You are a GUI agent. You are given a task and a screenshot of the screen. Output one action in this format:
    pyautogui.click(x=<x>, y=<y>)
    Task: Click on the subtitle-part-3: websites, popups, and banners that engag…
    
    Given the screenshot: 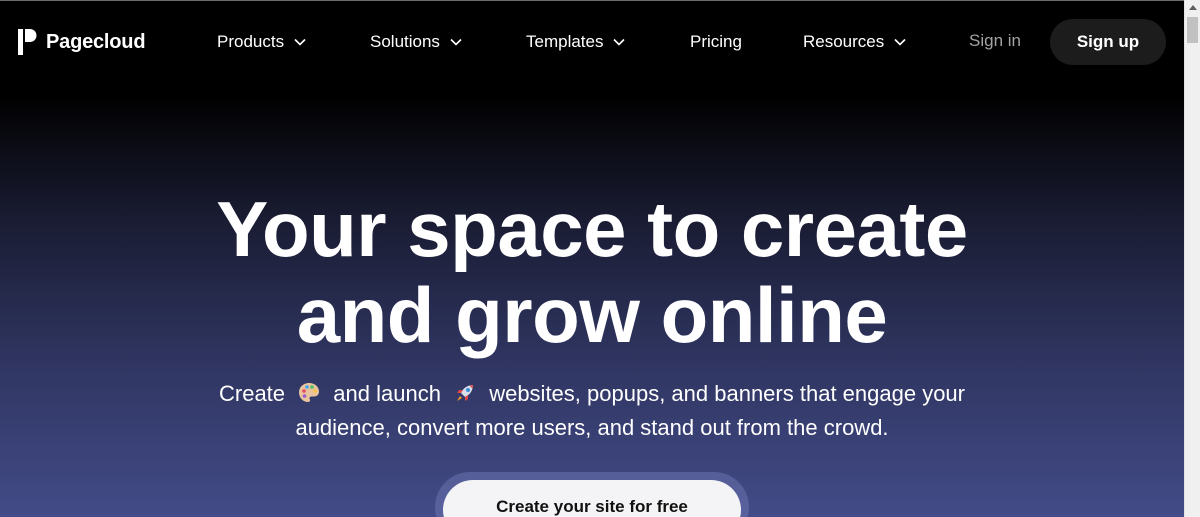 What is the action you would take?
    pyautogui.click(x=727, y=393)
    